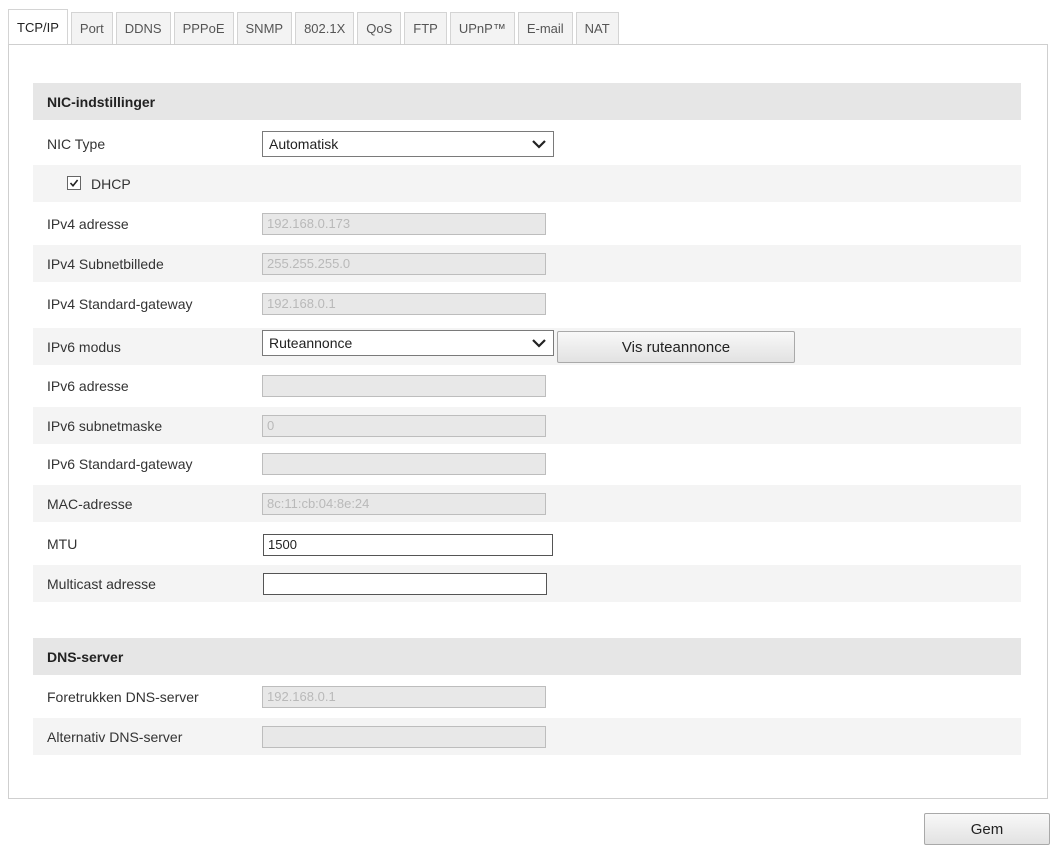 The height and width of the screenshot is (851, 1054). I want to click on row-ipv4-address: IPv4 adresse 192.168.0.173, so click(527, 223).